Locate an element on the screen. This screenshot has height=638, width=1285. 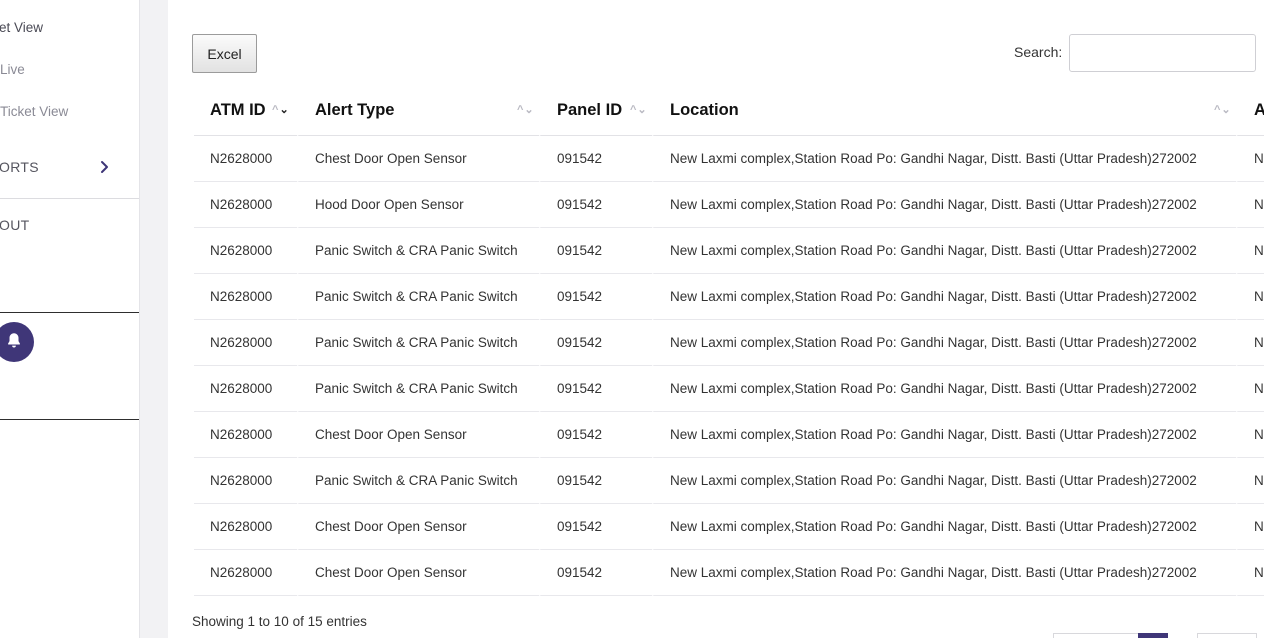
notification-button is located at coordinates (17, 342).